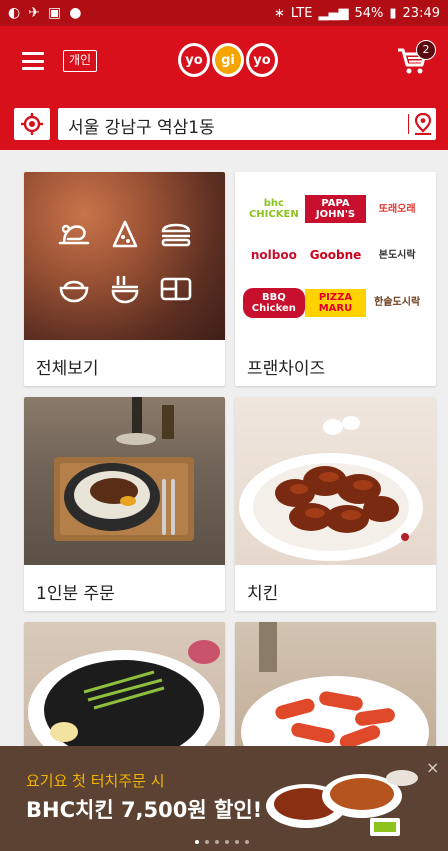 The width and height of the screenshot is (448, 851). Describe the element at coordinates (224, 13) in the screenshot. I see `status-bar: ◐ ✈ ▣ ● ∗ LTE ▂▄▆ 54% ▮ 23:49` at that location.